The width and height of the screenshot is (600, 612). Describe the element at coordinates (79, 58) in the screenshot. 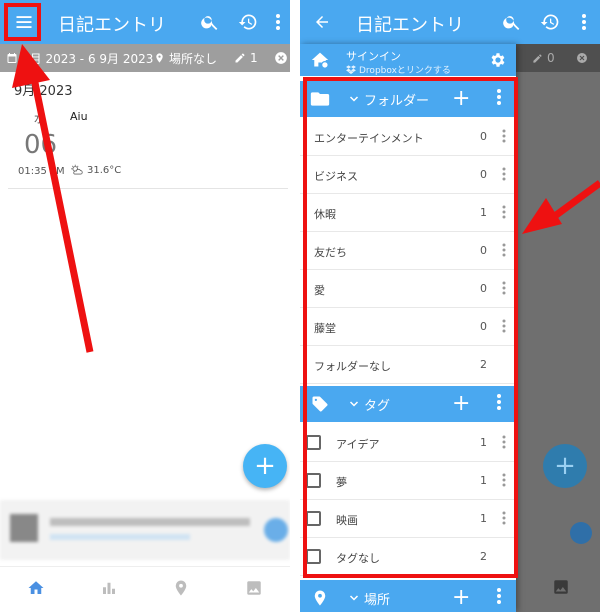

I see `date-range-filter: 9月 2023 - 6 9月 2023` at that location.